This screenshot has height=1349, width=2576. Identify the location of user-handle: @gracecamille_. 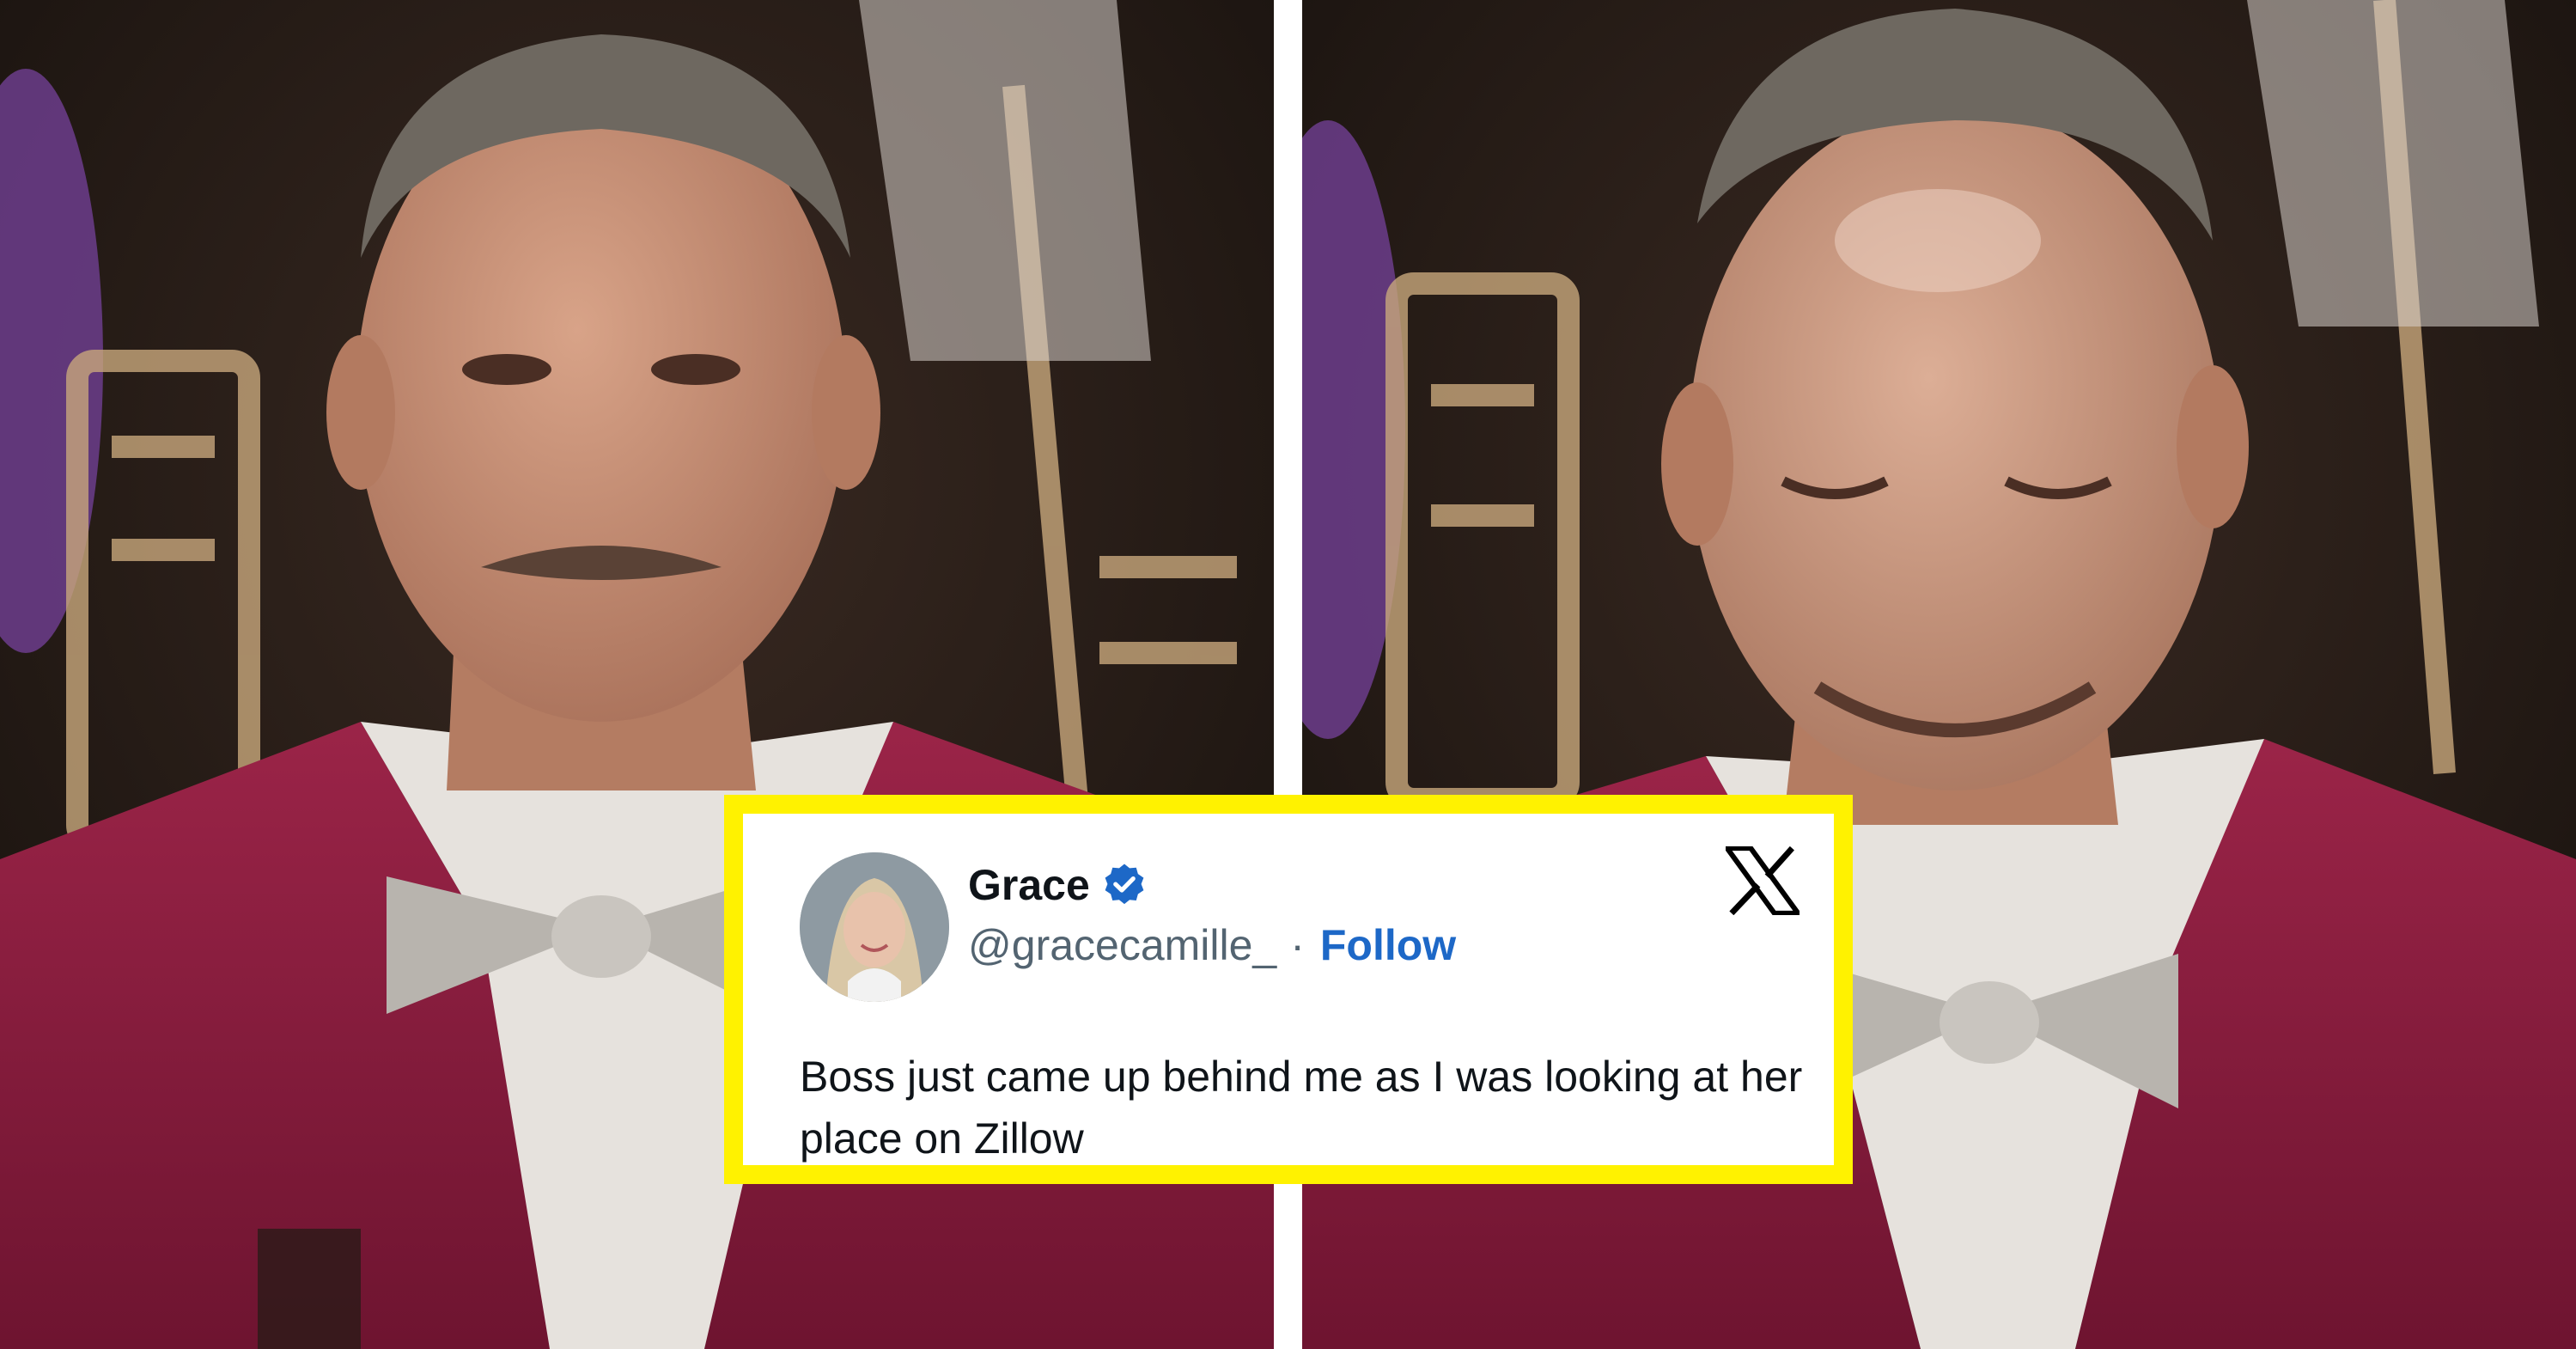
(1122, 946).